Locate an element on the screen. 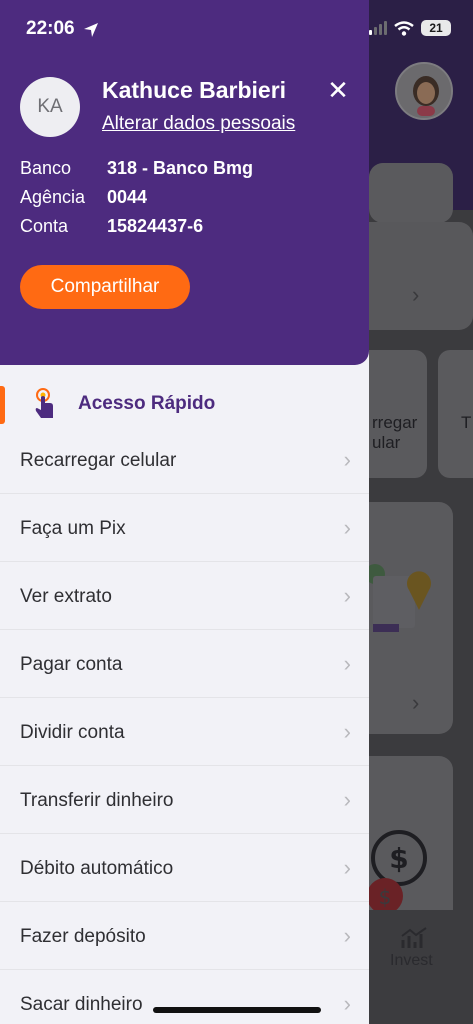  agency-row: Agência 0044 is located at coordinates (83, 197).